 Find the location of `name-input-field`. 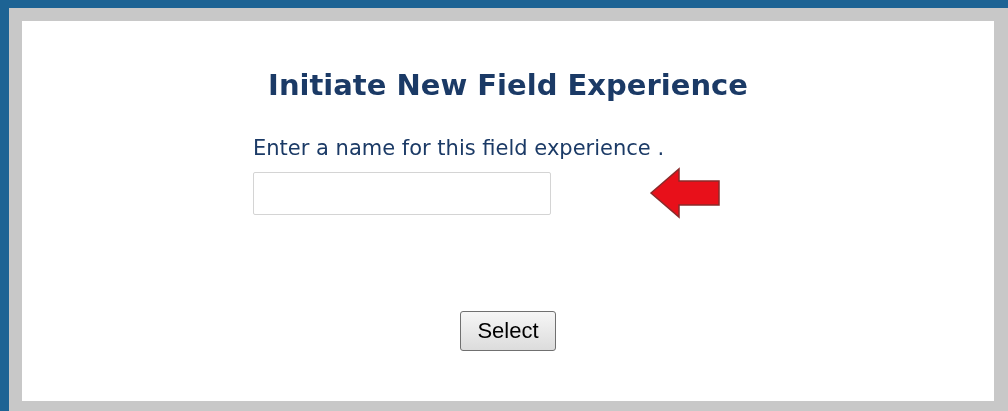

name-input-field is located at coordinates (402, 193).